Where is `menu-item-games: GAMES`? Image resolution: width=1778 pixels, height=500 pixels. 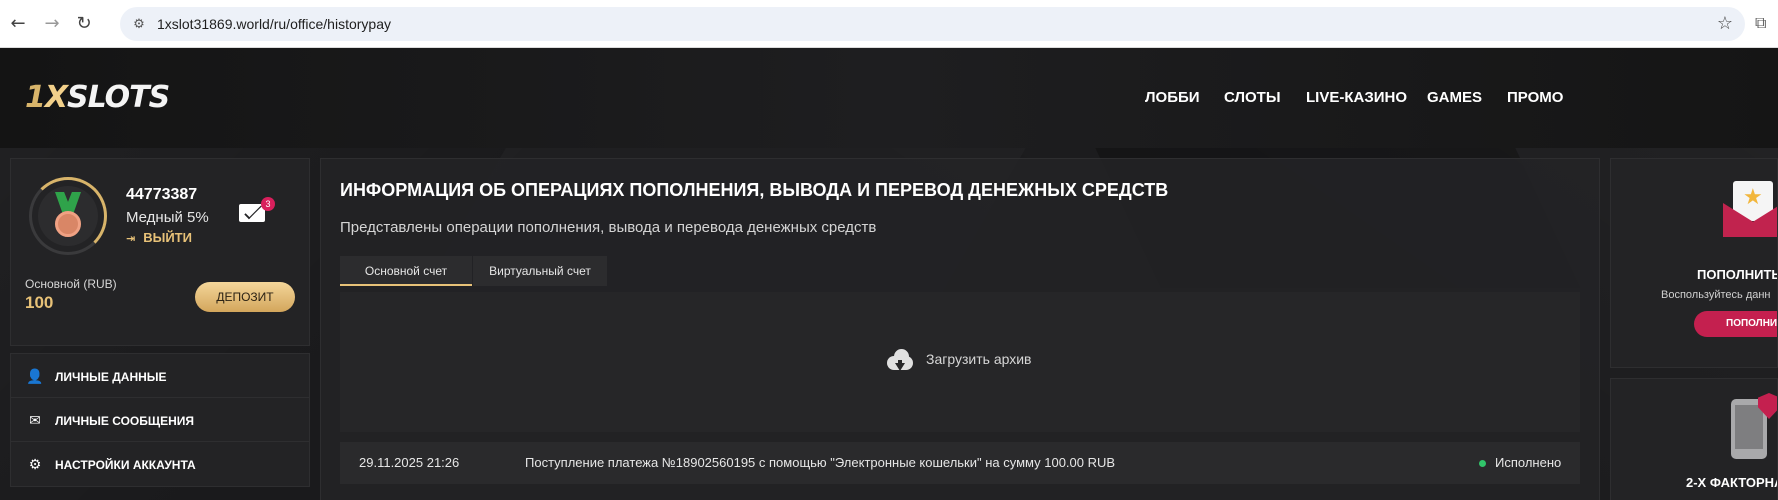 menu-item-games: GAMES is located at coordinates (1454, 98).